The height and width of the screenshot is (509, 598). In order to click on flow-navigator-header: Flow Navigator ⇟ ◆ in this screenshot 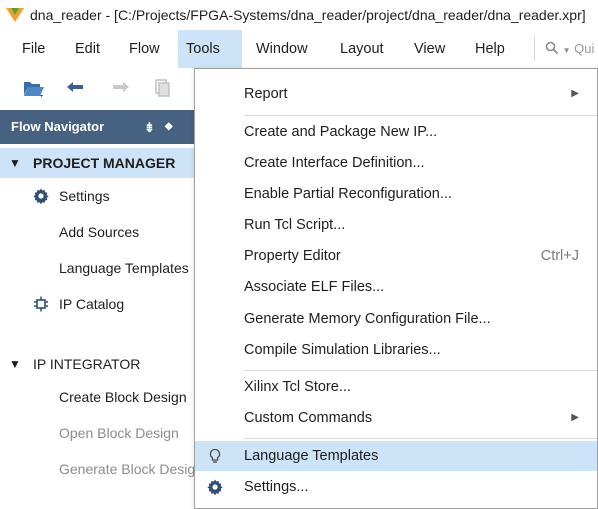, I will do `click(99, 127)`.